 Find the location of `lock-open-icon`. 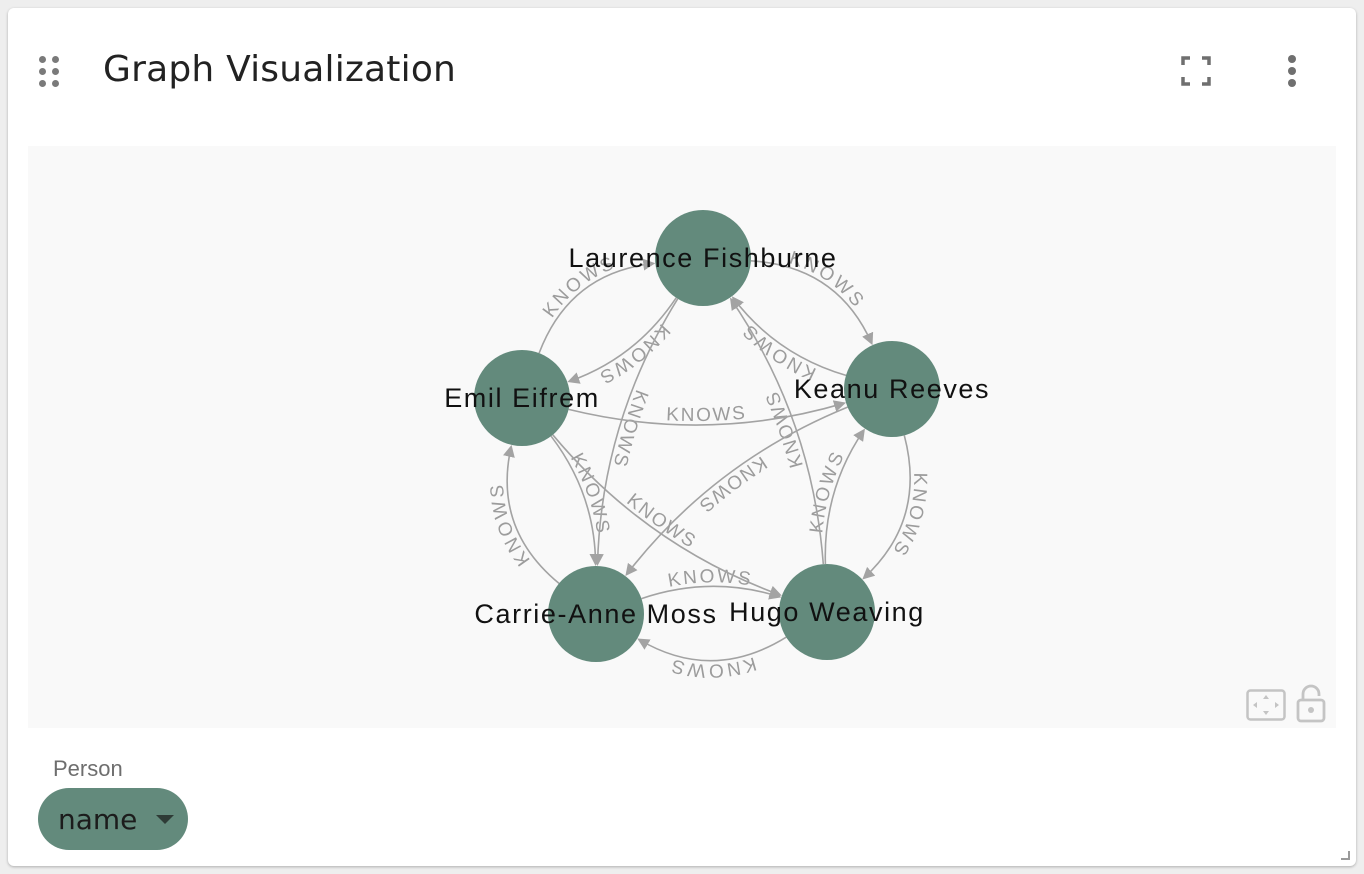

lock-open-icon is located at coordinates (1311, 703).